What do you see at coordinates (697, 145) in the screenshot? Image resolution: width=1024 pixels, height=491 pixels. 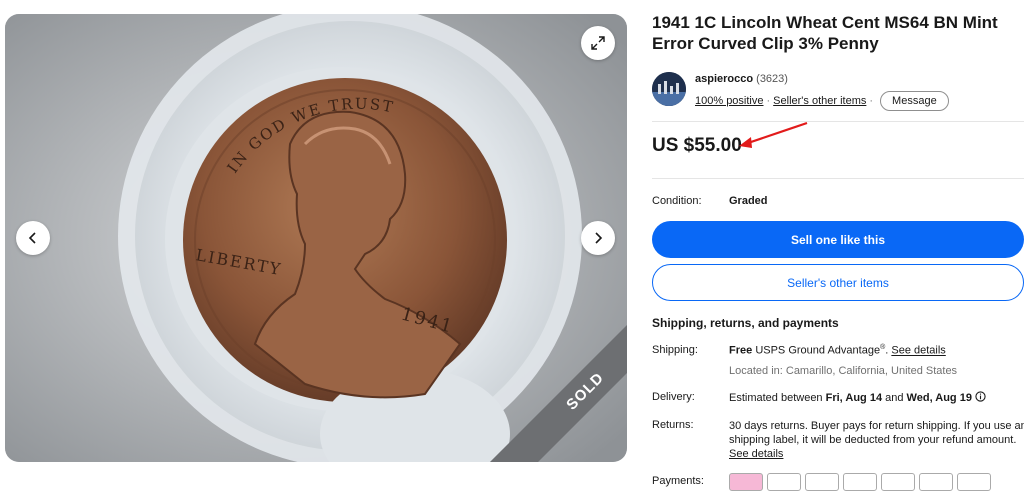 I see `listing-price: US $55.00` at bounding box center [697, 145].